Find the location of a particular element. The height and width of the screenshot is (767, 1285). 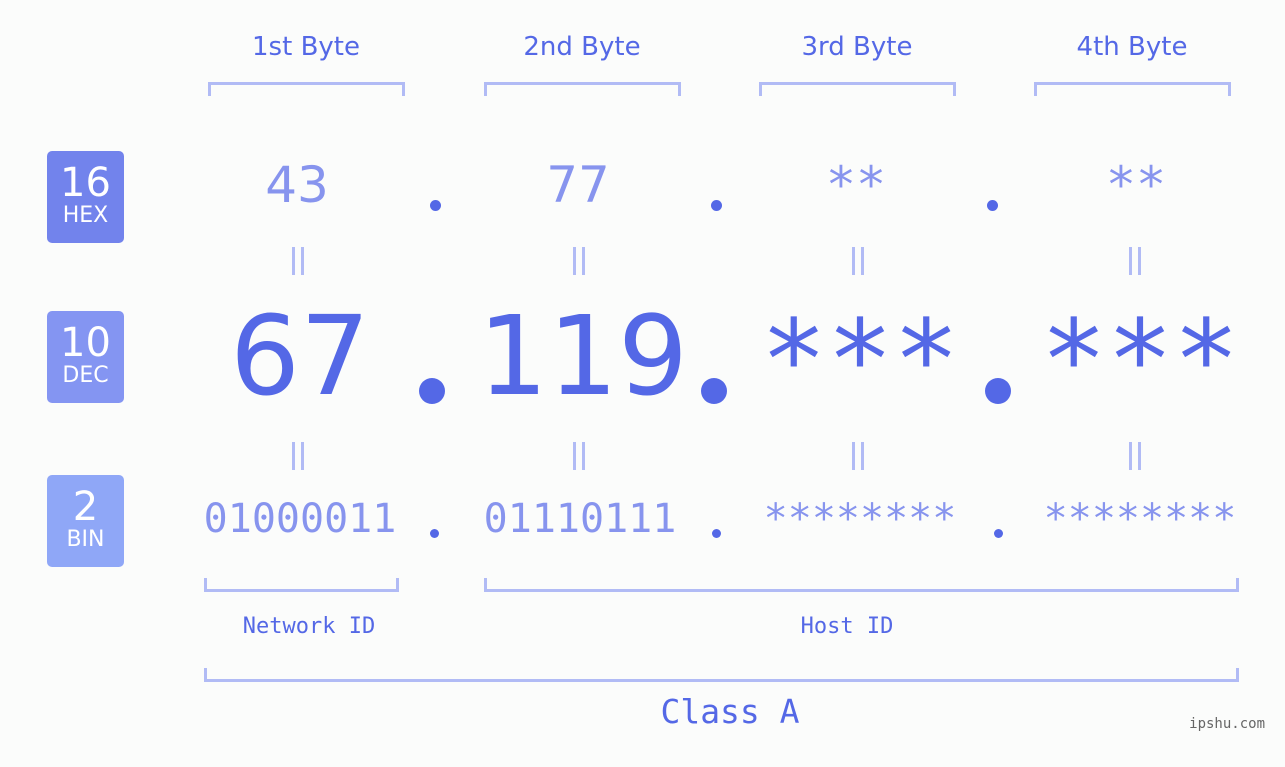

hex-base-number: 16 is located at coordinates (85, 183).